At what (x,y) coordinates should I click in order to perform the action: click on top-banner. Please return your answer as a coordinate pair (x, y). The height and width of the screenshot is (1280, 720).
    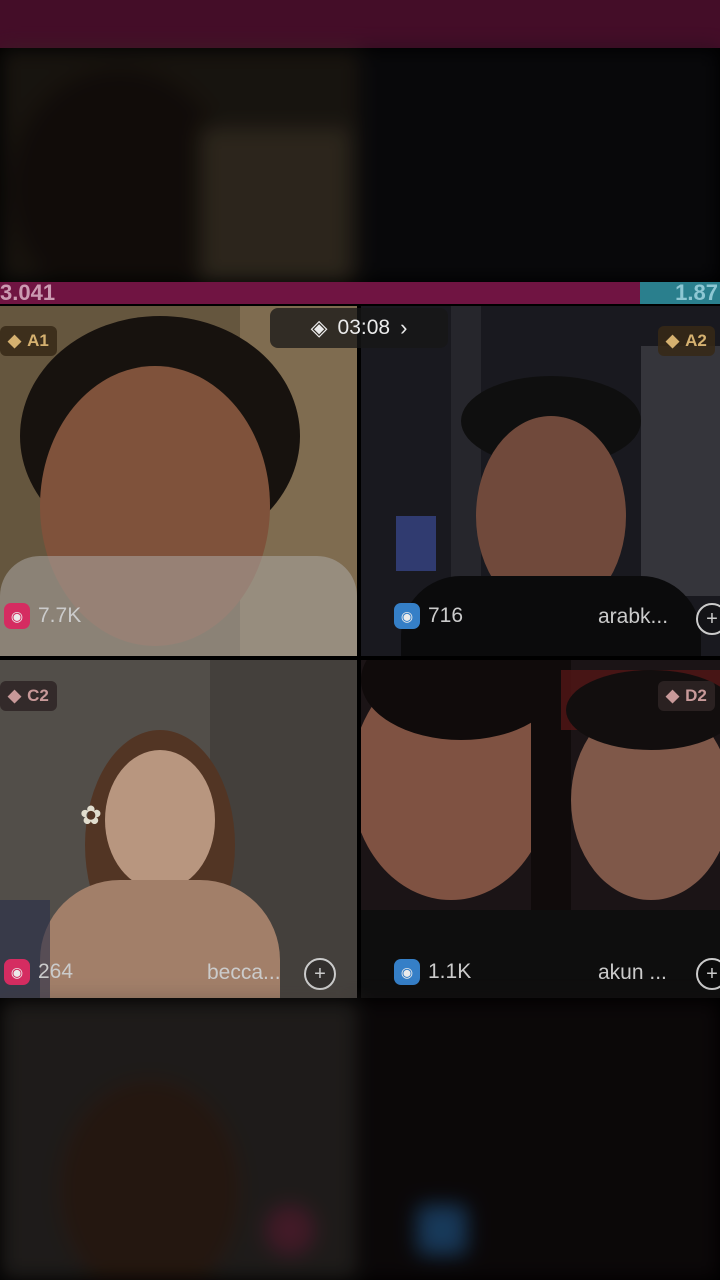
    Looking at the image, I should click on (360, 24).